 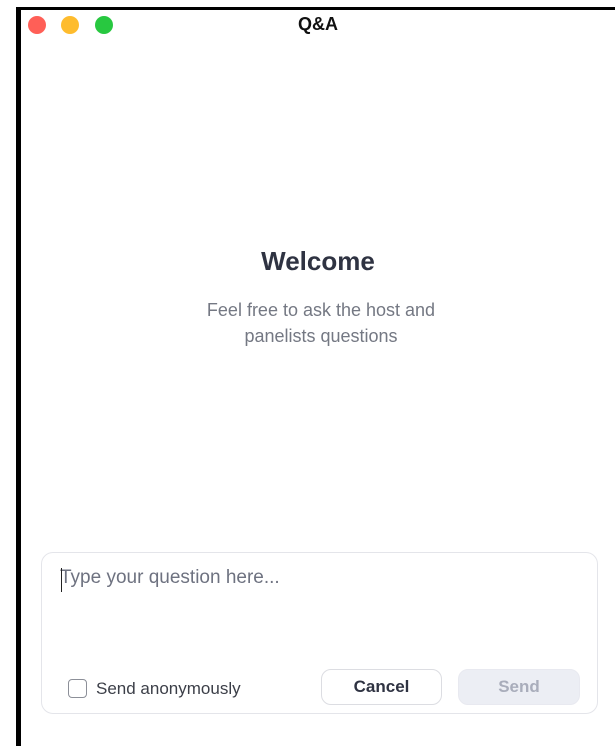 What do you see at coordinates (77, 688) in the screenshot?
I see `send-anonymously-checkbox` at bounding box center [77, 688].